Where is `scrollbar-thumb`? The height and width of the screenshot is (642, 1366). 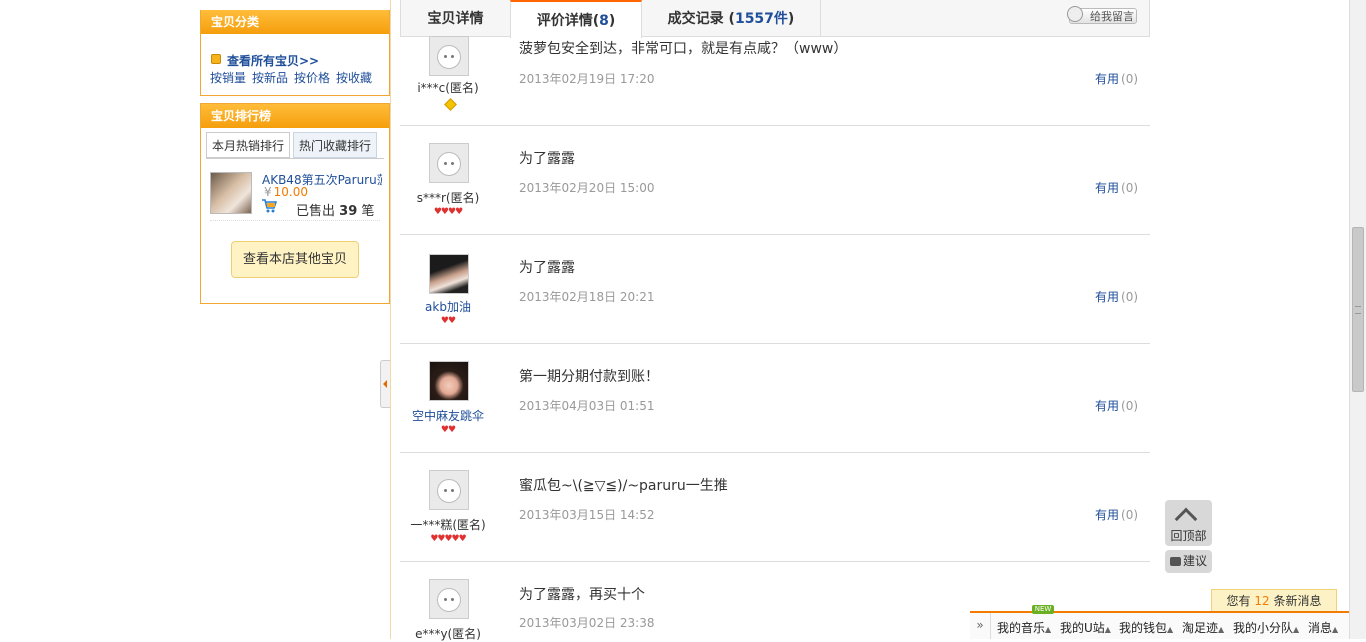
scrollbar-thumb is located at coordinates (1358, 309).